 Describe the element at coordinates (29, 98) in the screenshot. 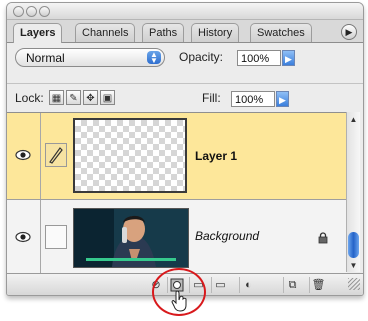

I see `lock-label: Lock:` at that location.